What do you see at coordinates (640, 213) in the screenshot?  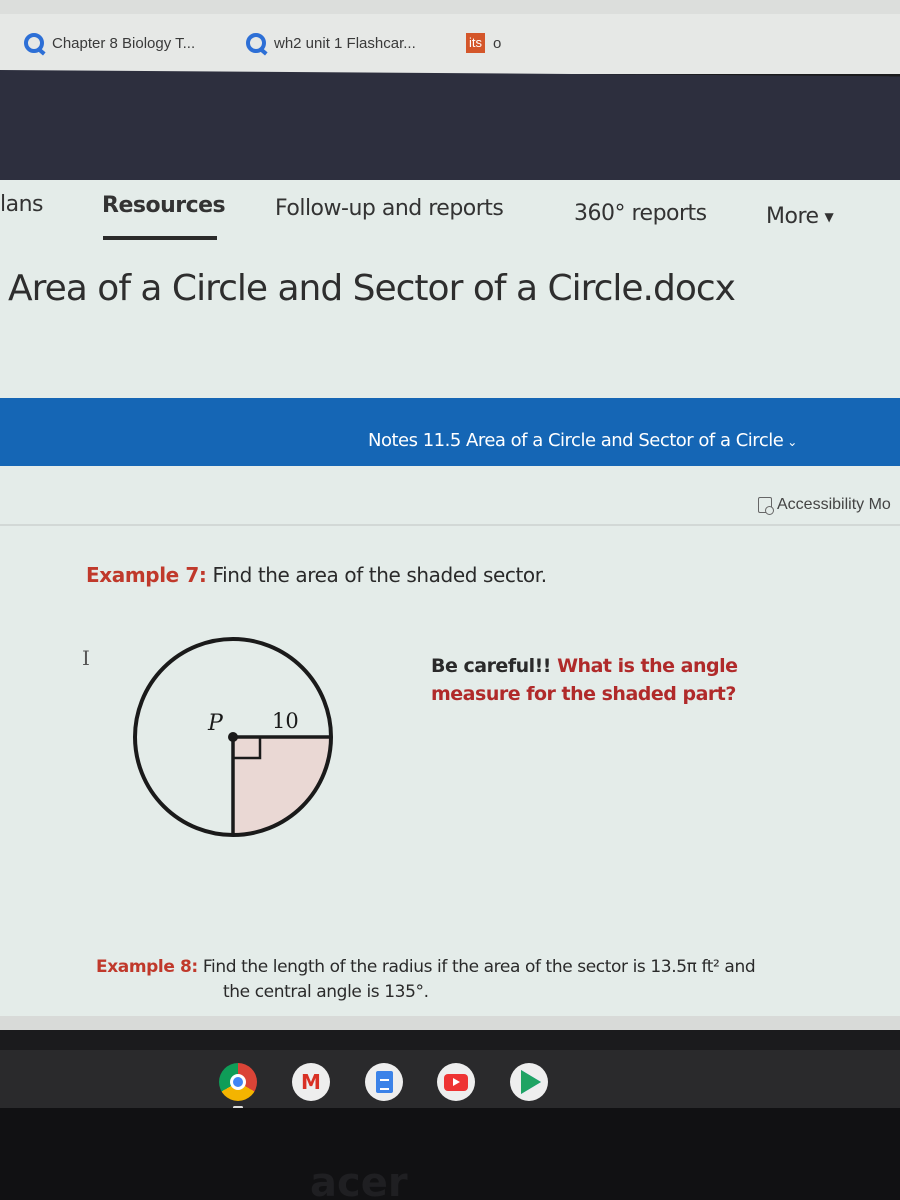 I see `tab-360-reports: 360° reports` at bounding box center [640, 213].